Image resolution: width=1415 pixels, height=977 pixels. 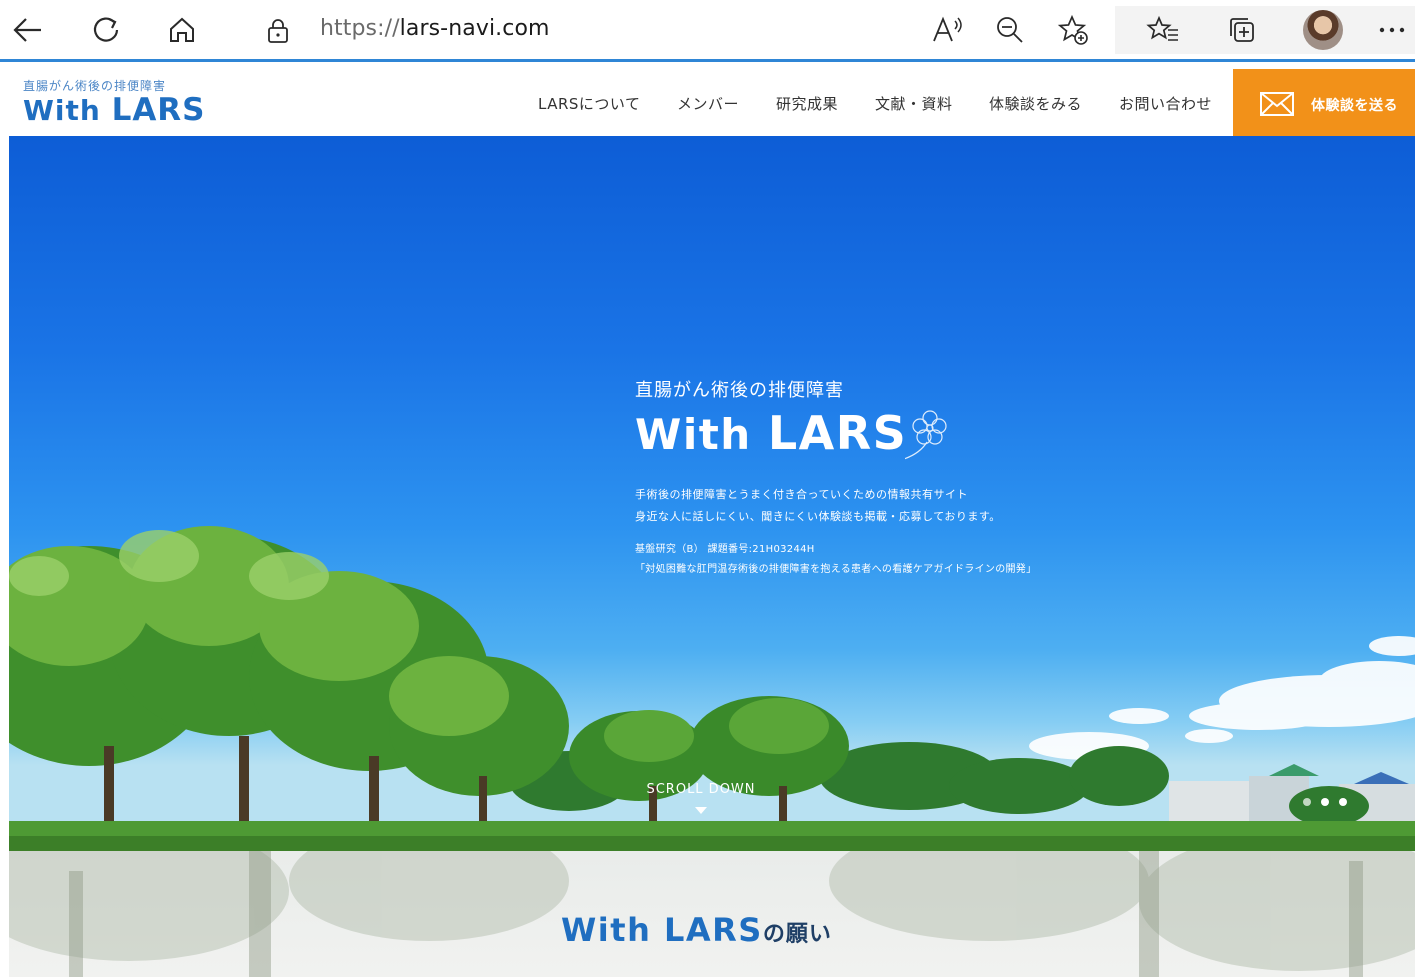 I want to click on nav-contact: お問い合わせ, so click(x=1165, y=103).